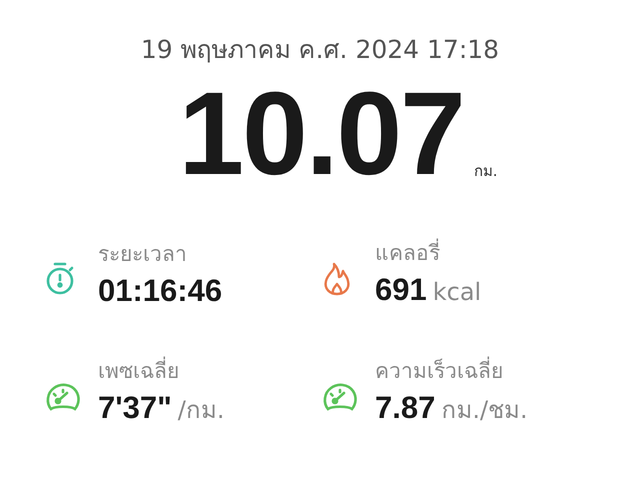 This screenshot has height=482, width=640. What do you see at coordinates (160, 291) in the screenshot?
I see `stat-value: 01:16:46` at bounding box center [160, 291].